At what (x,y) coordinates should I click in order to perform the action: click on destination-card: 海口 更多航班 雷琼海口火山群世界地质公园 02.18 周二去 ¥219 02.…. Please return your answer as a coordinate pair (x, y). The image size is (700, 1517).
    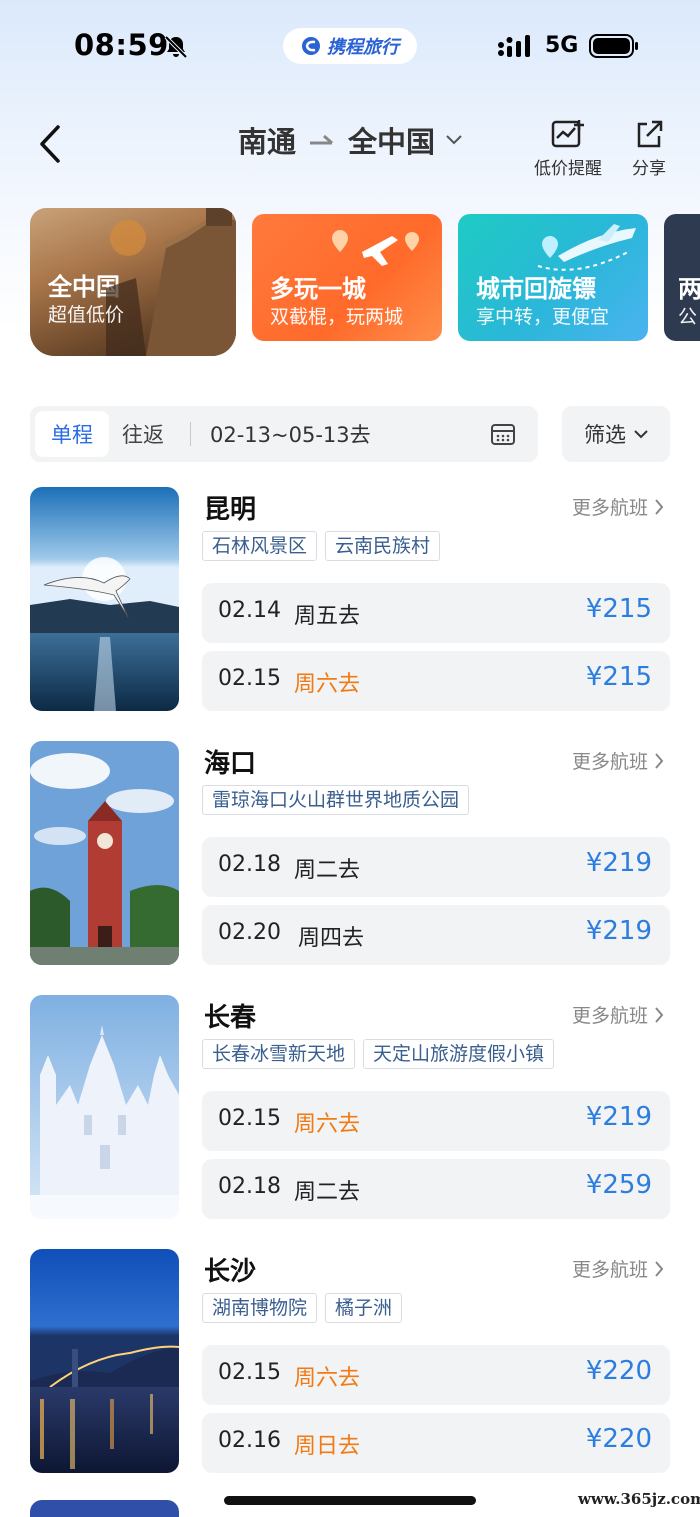
    Looking at the image, I should click on (350, 854).